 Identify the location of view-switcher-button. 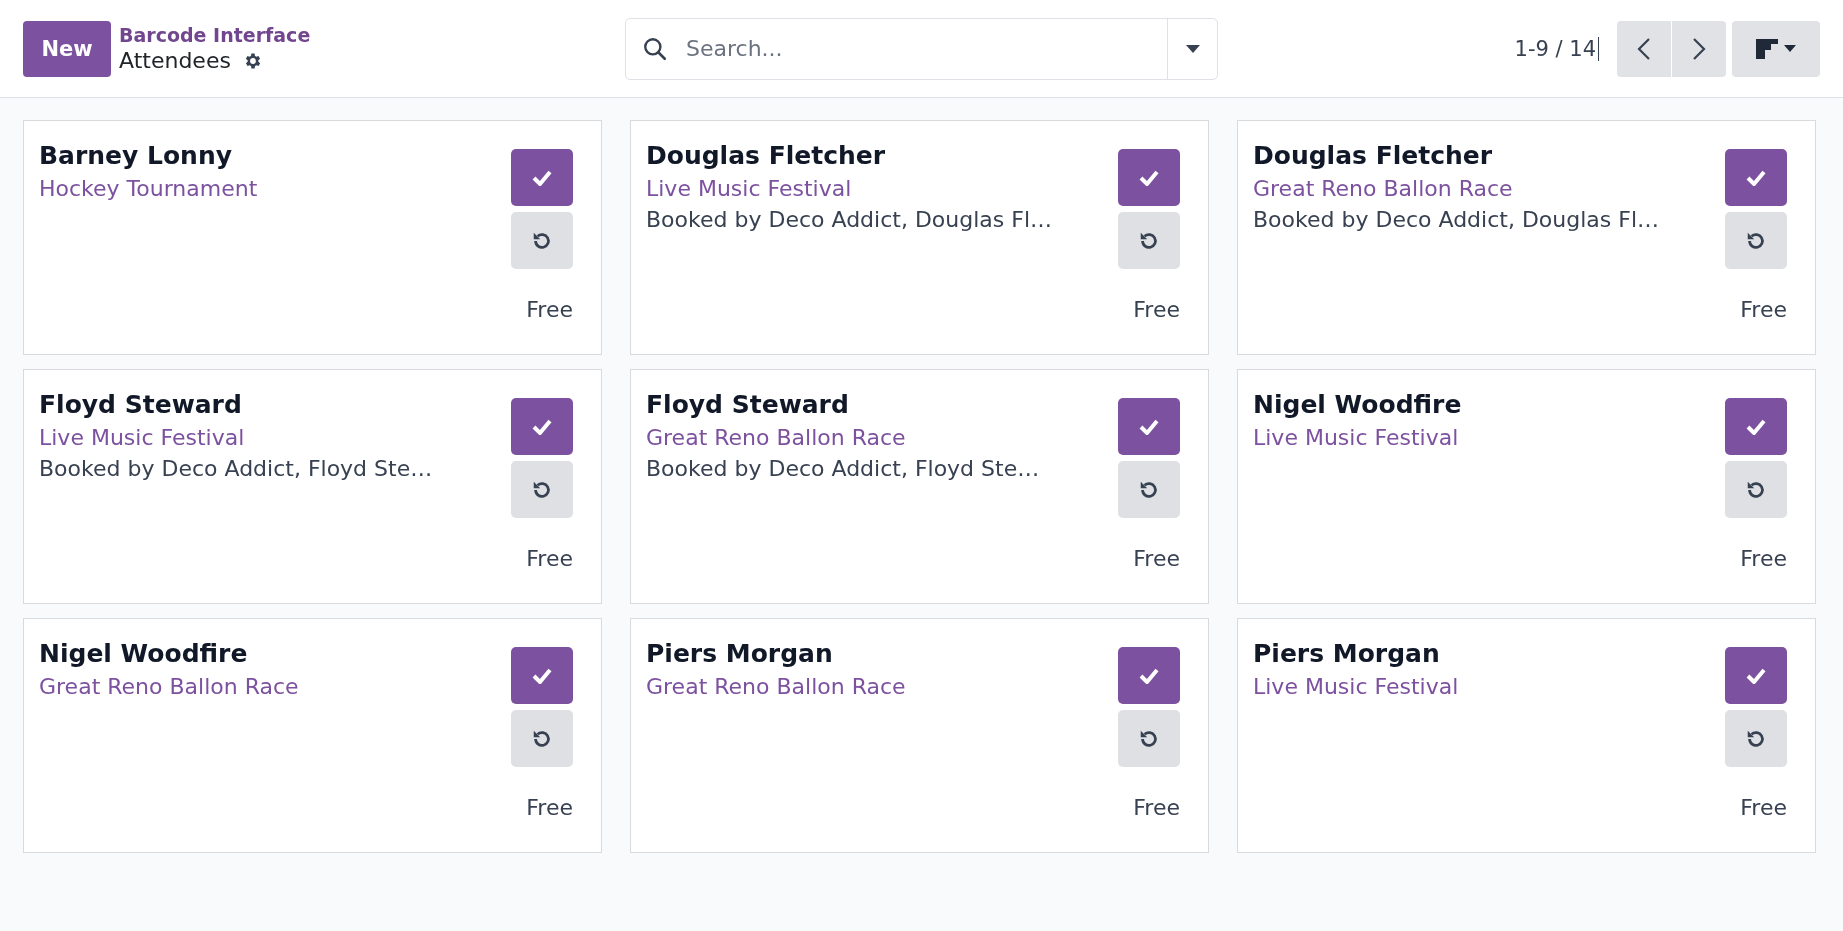
(1776, 48).